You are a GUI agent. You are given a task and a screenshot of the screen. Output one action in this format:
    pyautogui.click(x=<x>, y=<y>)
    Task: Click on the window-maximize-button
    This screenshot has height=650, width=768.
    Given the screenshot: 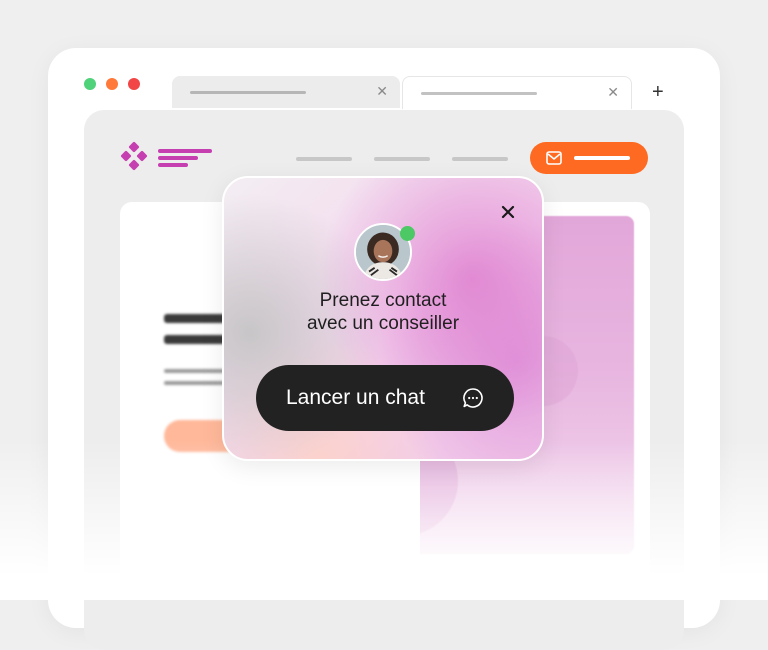 What is the action you would take?
    pyautogui.click(x=90, y=84)
    